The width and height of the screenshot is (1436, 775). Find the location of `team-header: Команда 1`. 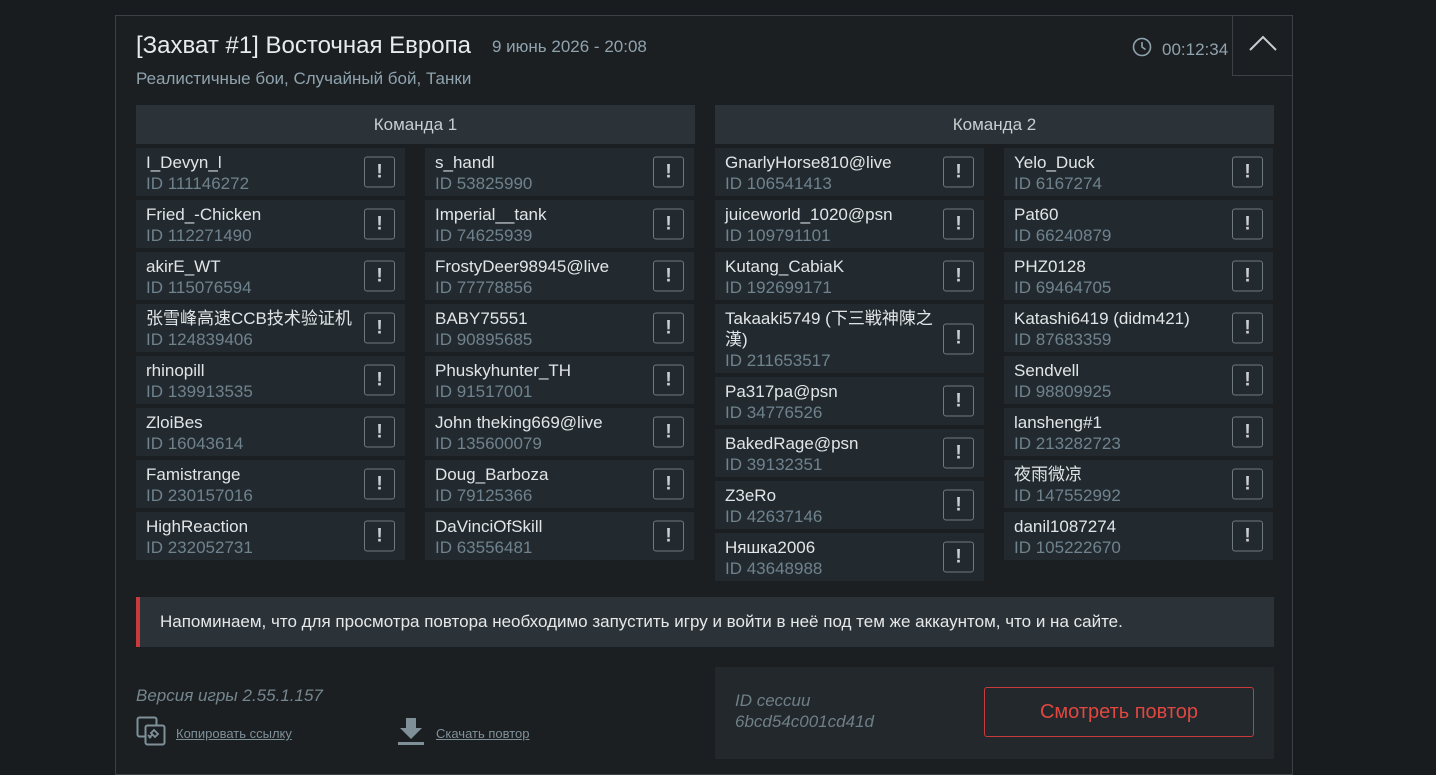

team-header: Команда 1 is located at coordinates (415, 124).